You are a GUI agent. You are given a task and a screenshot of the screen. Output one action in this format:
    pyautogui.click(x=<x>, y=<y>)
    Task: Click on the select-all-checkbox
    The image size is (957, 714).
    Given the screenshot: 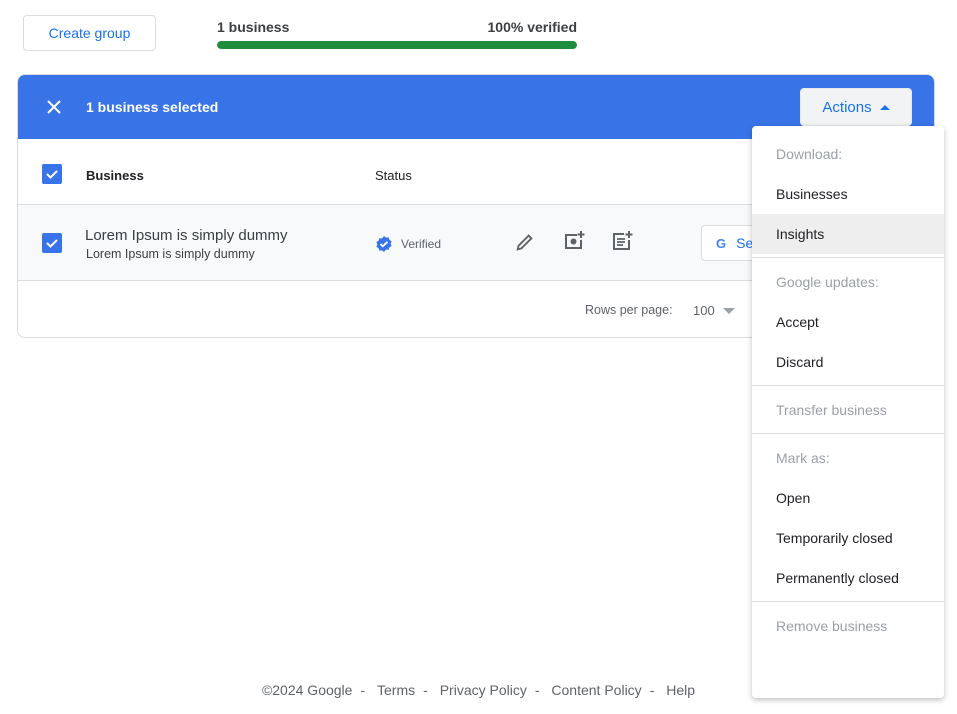 What is the action you would take?
    pyautogui.click(x=52, y=174)
    